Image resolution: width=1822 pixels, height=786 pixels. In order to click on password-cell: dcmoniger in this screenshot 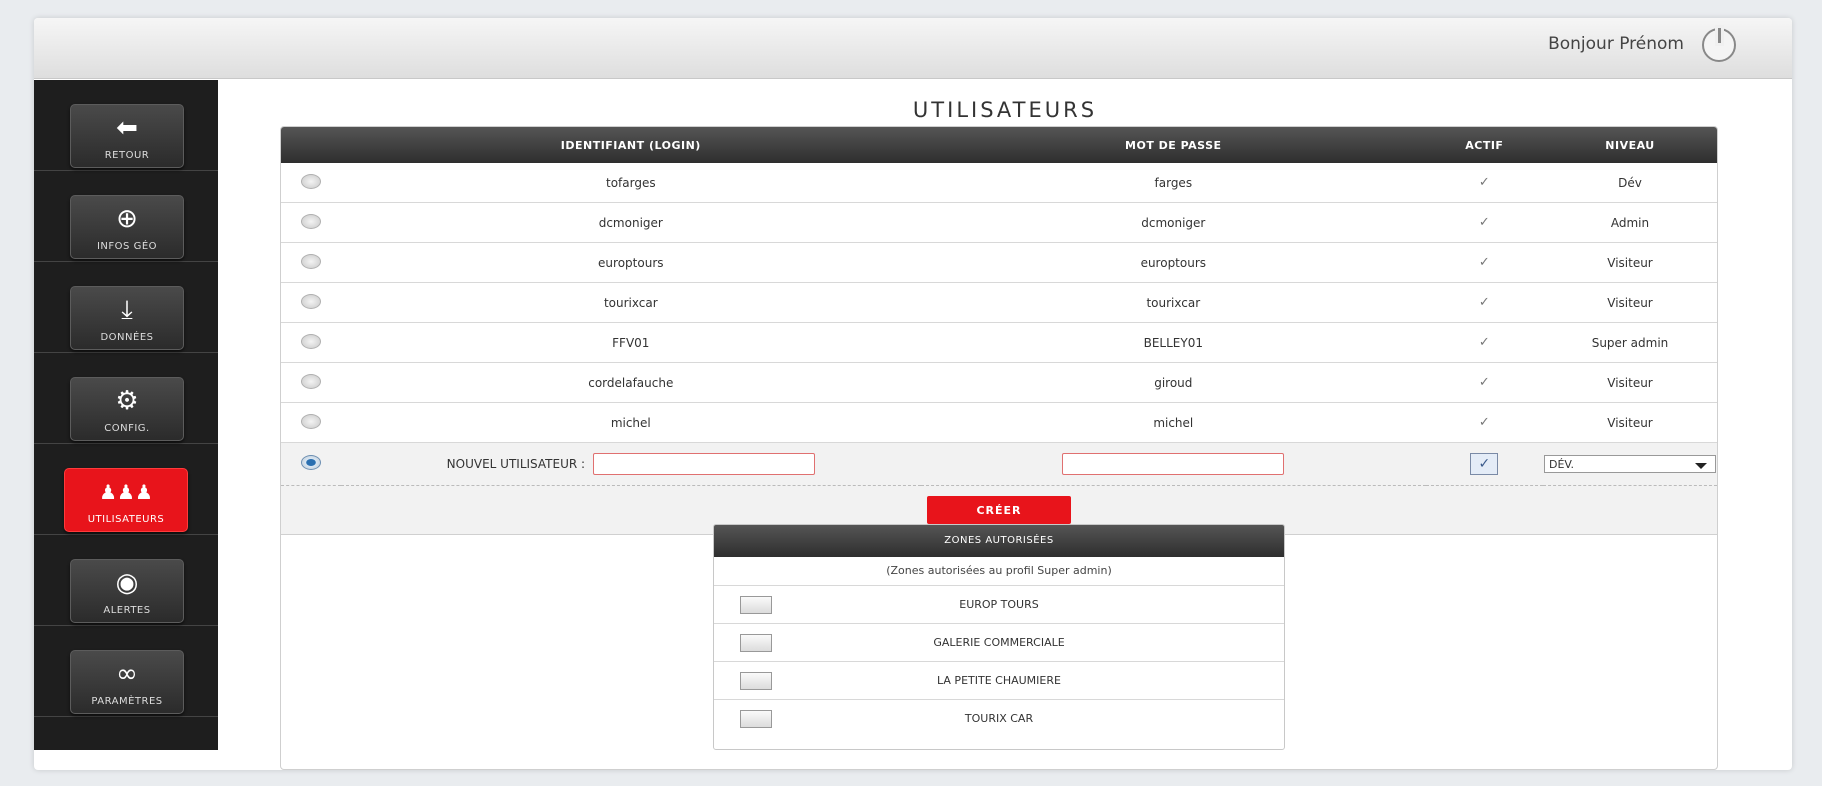, I will do `click(1173, 222)`.